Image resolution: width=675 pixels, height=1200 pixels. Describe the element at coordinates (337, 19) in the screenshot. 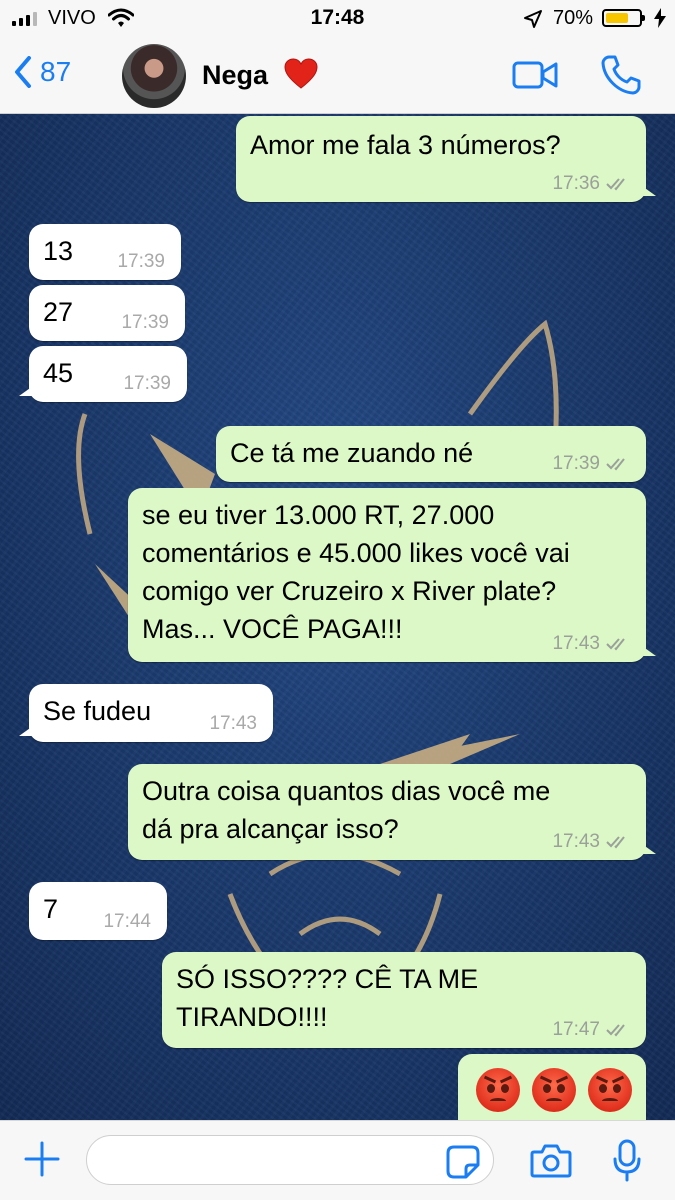

I see `status-bar: VIVO 17:48 70%` at that location.